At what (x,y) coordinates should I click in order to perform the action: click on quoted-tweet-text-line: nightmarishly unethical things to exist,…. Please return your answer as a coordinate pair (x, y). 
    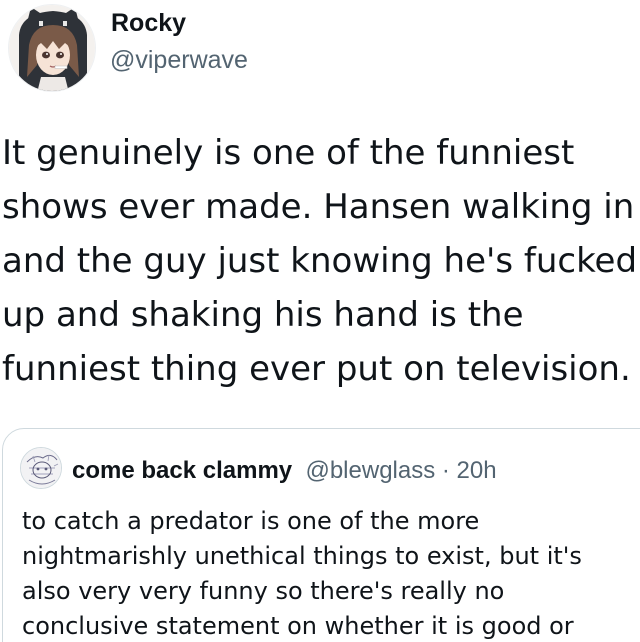
    Looking at the image, I should click on (302, 556).